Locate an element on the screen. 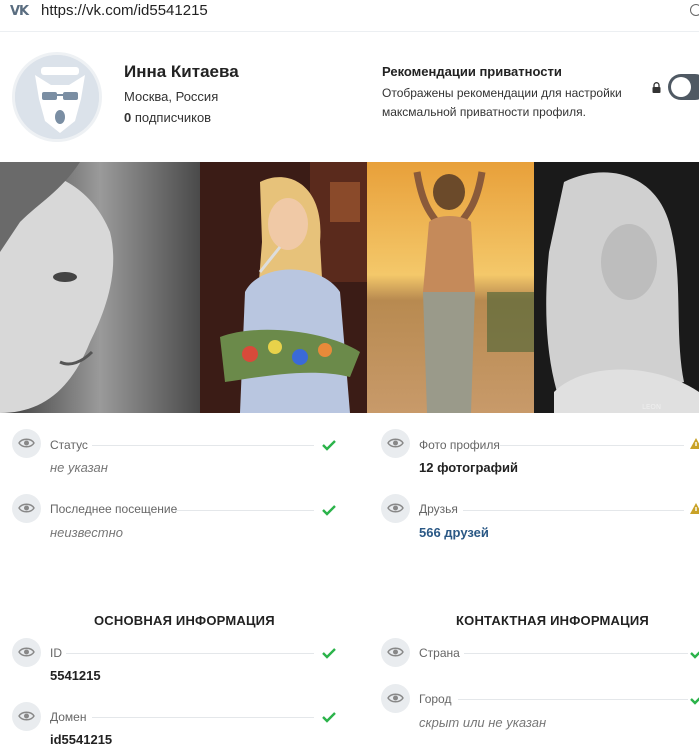  domain-label: Домен is located at coordinates (68, 717).